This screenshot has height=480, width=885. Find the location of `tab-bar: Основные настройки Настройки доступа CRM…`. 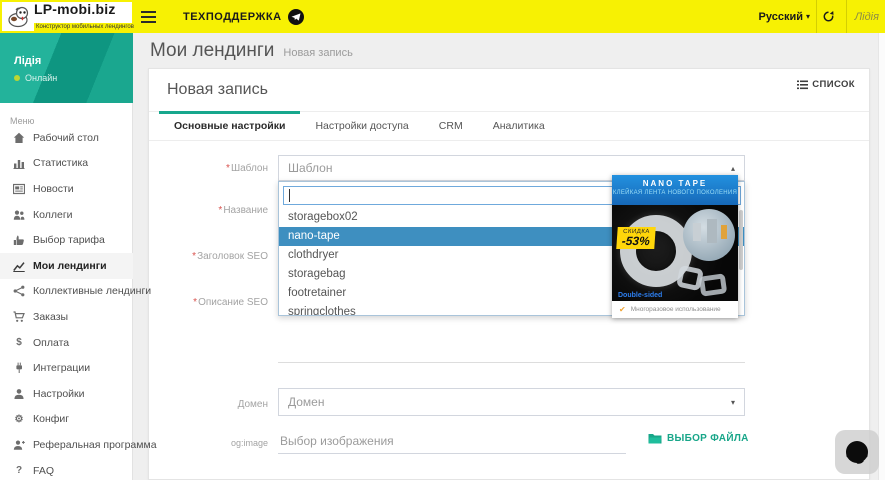

tab-bar: Основные настройки Настройки доступа CRM… is located at coordinates (509, 126).